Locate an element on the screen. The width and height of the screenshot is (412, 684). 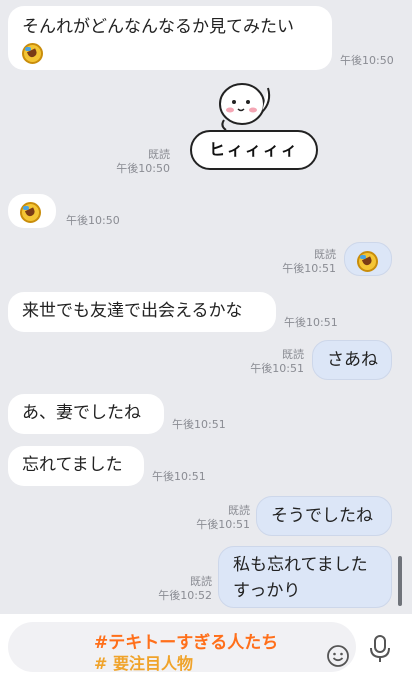
message-text: 忘れてました is located at coordinates (72, 465).